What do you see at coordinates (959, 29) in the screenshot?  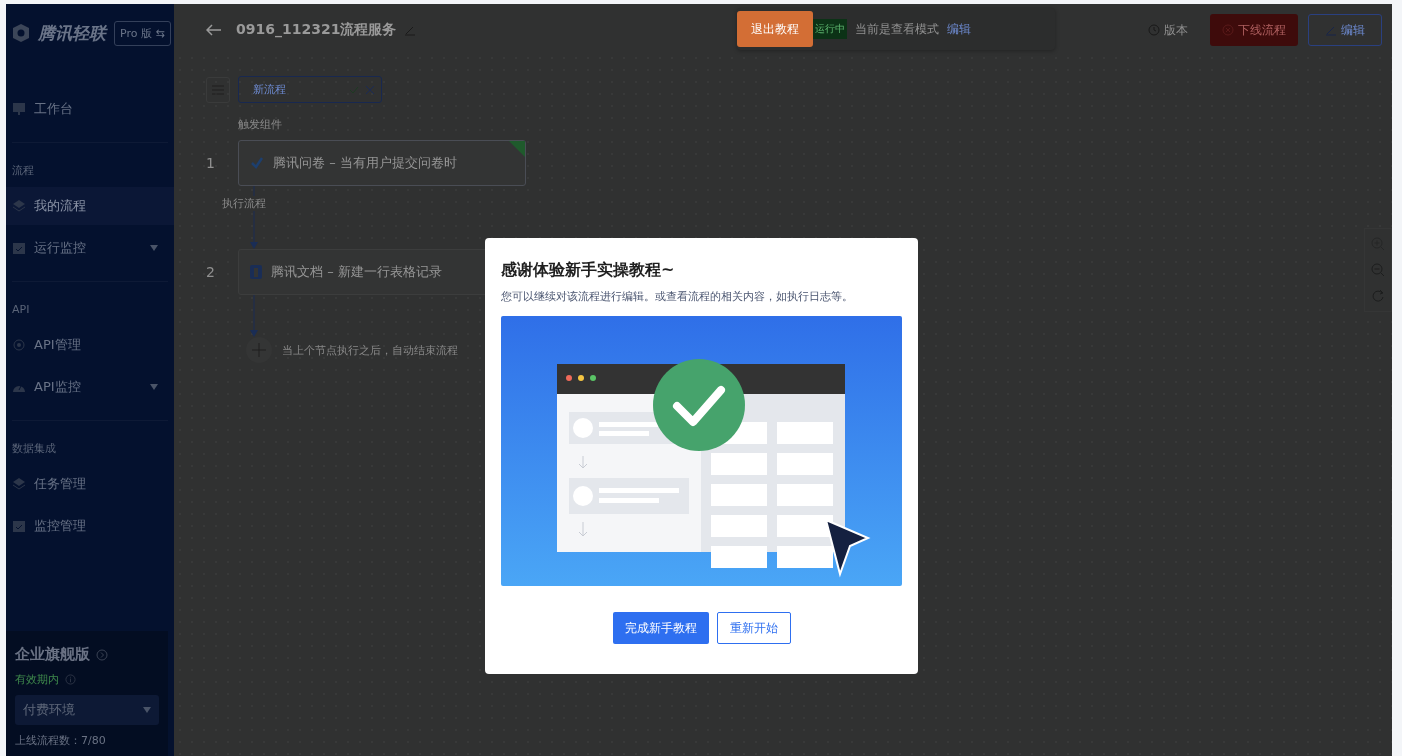 I see `edit-link: 编辑` at bounding box center [959, 29].